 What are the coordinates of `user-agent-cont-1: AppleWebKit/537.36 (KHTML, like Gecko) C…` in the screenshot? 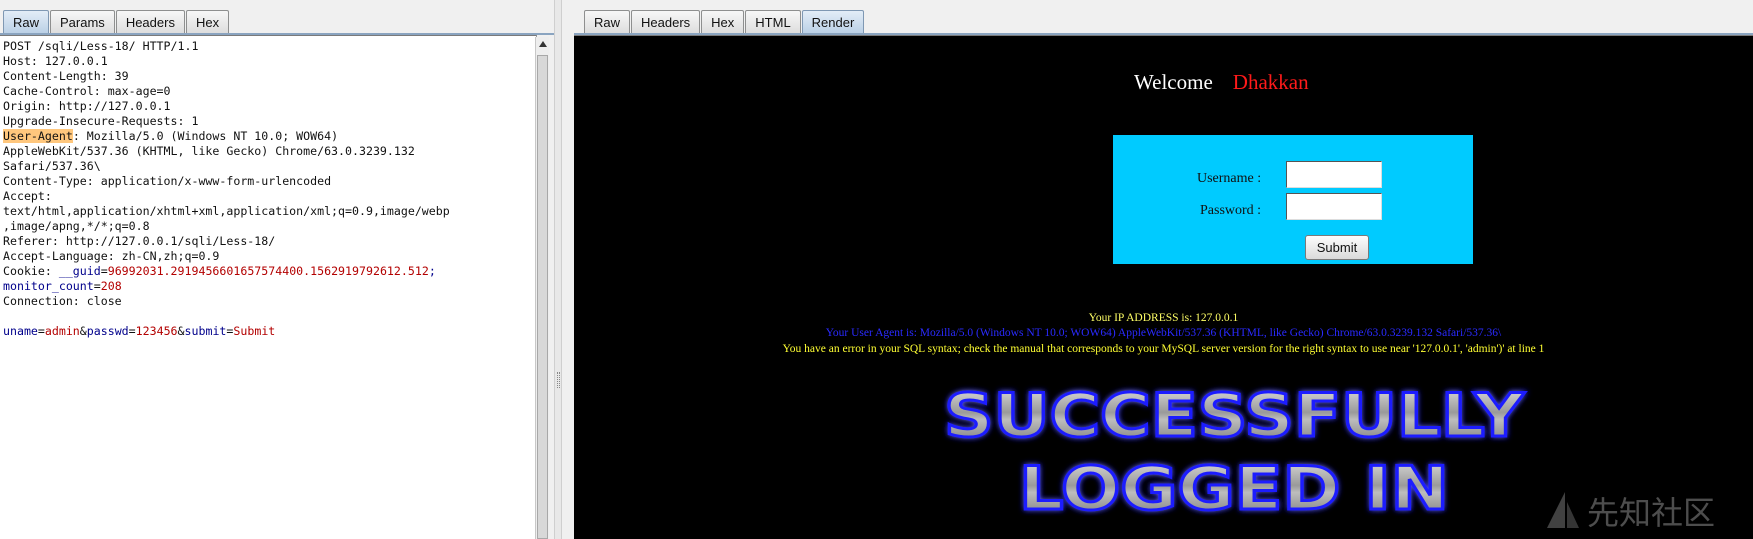 It's located at (209, 151).